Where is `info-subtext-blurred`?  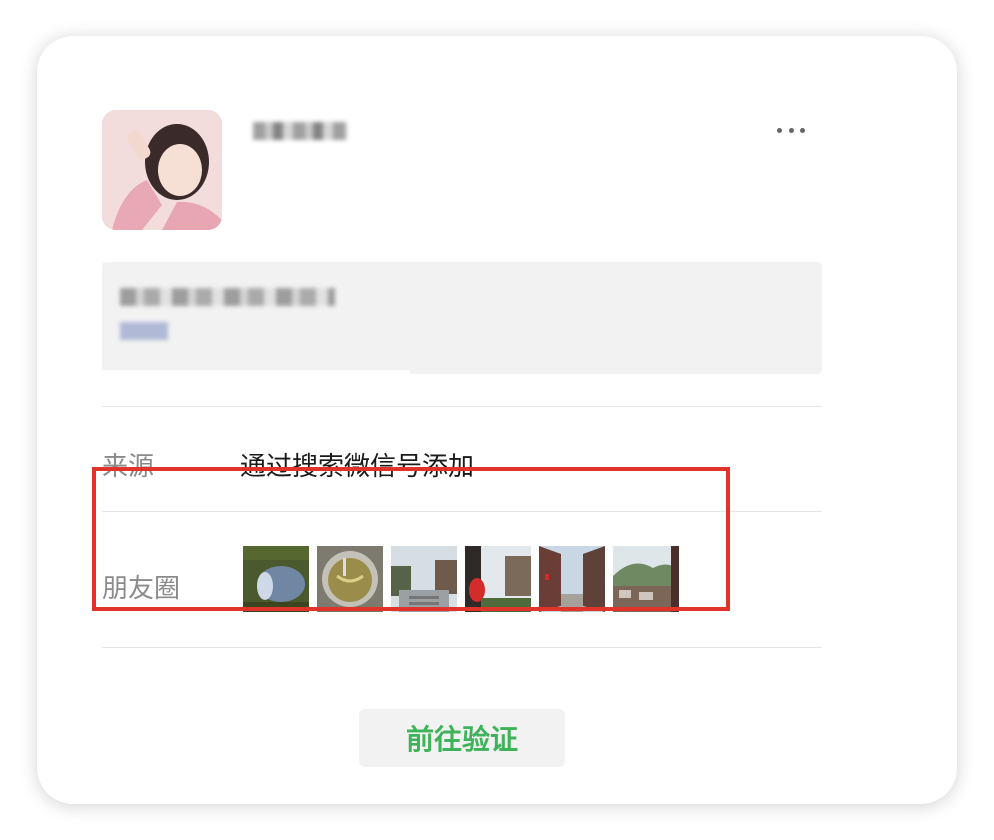 info-subtext-blurred is located at coordinates (144, 331).